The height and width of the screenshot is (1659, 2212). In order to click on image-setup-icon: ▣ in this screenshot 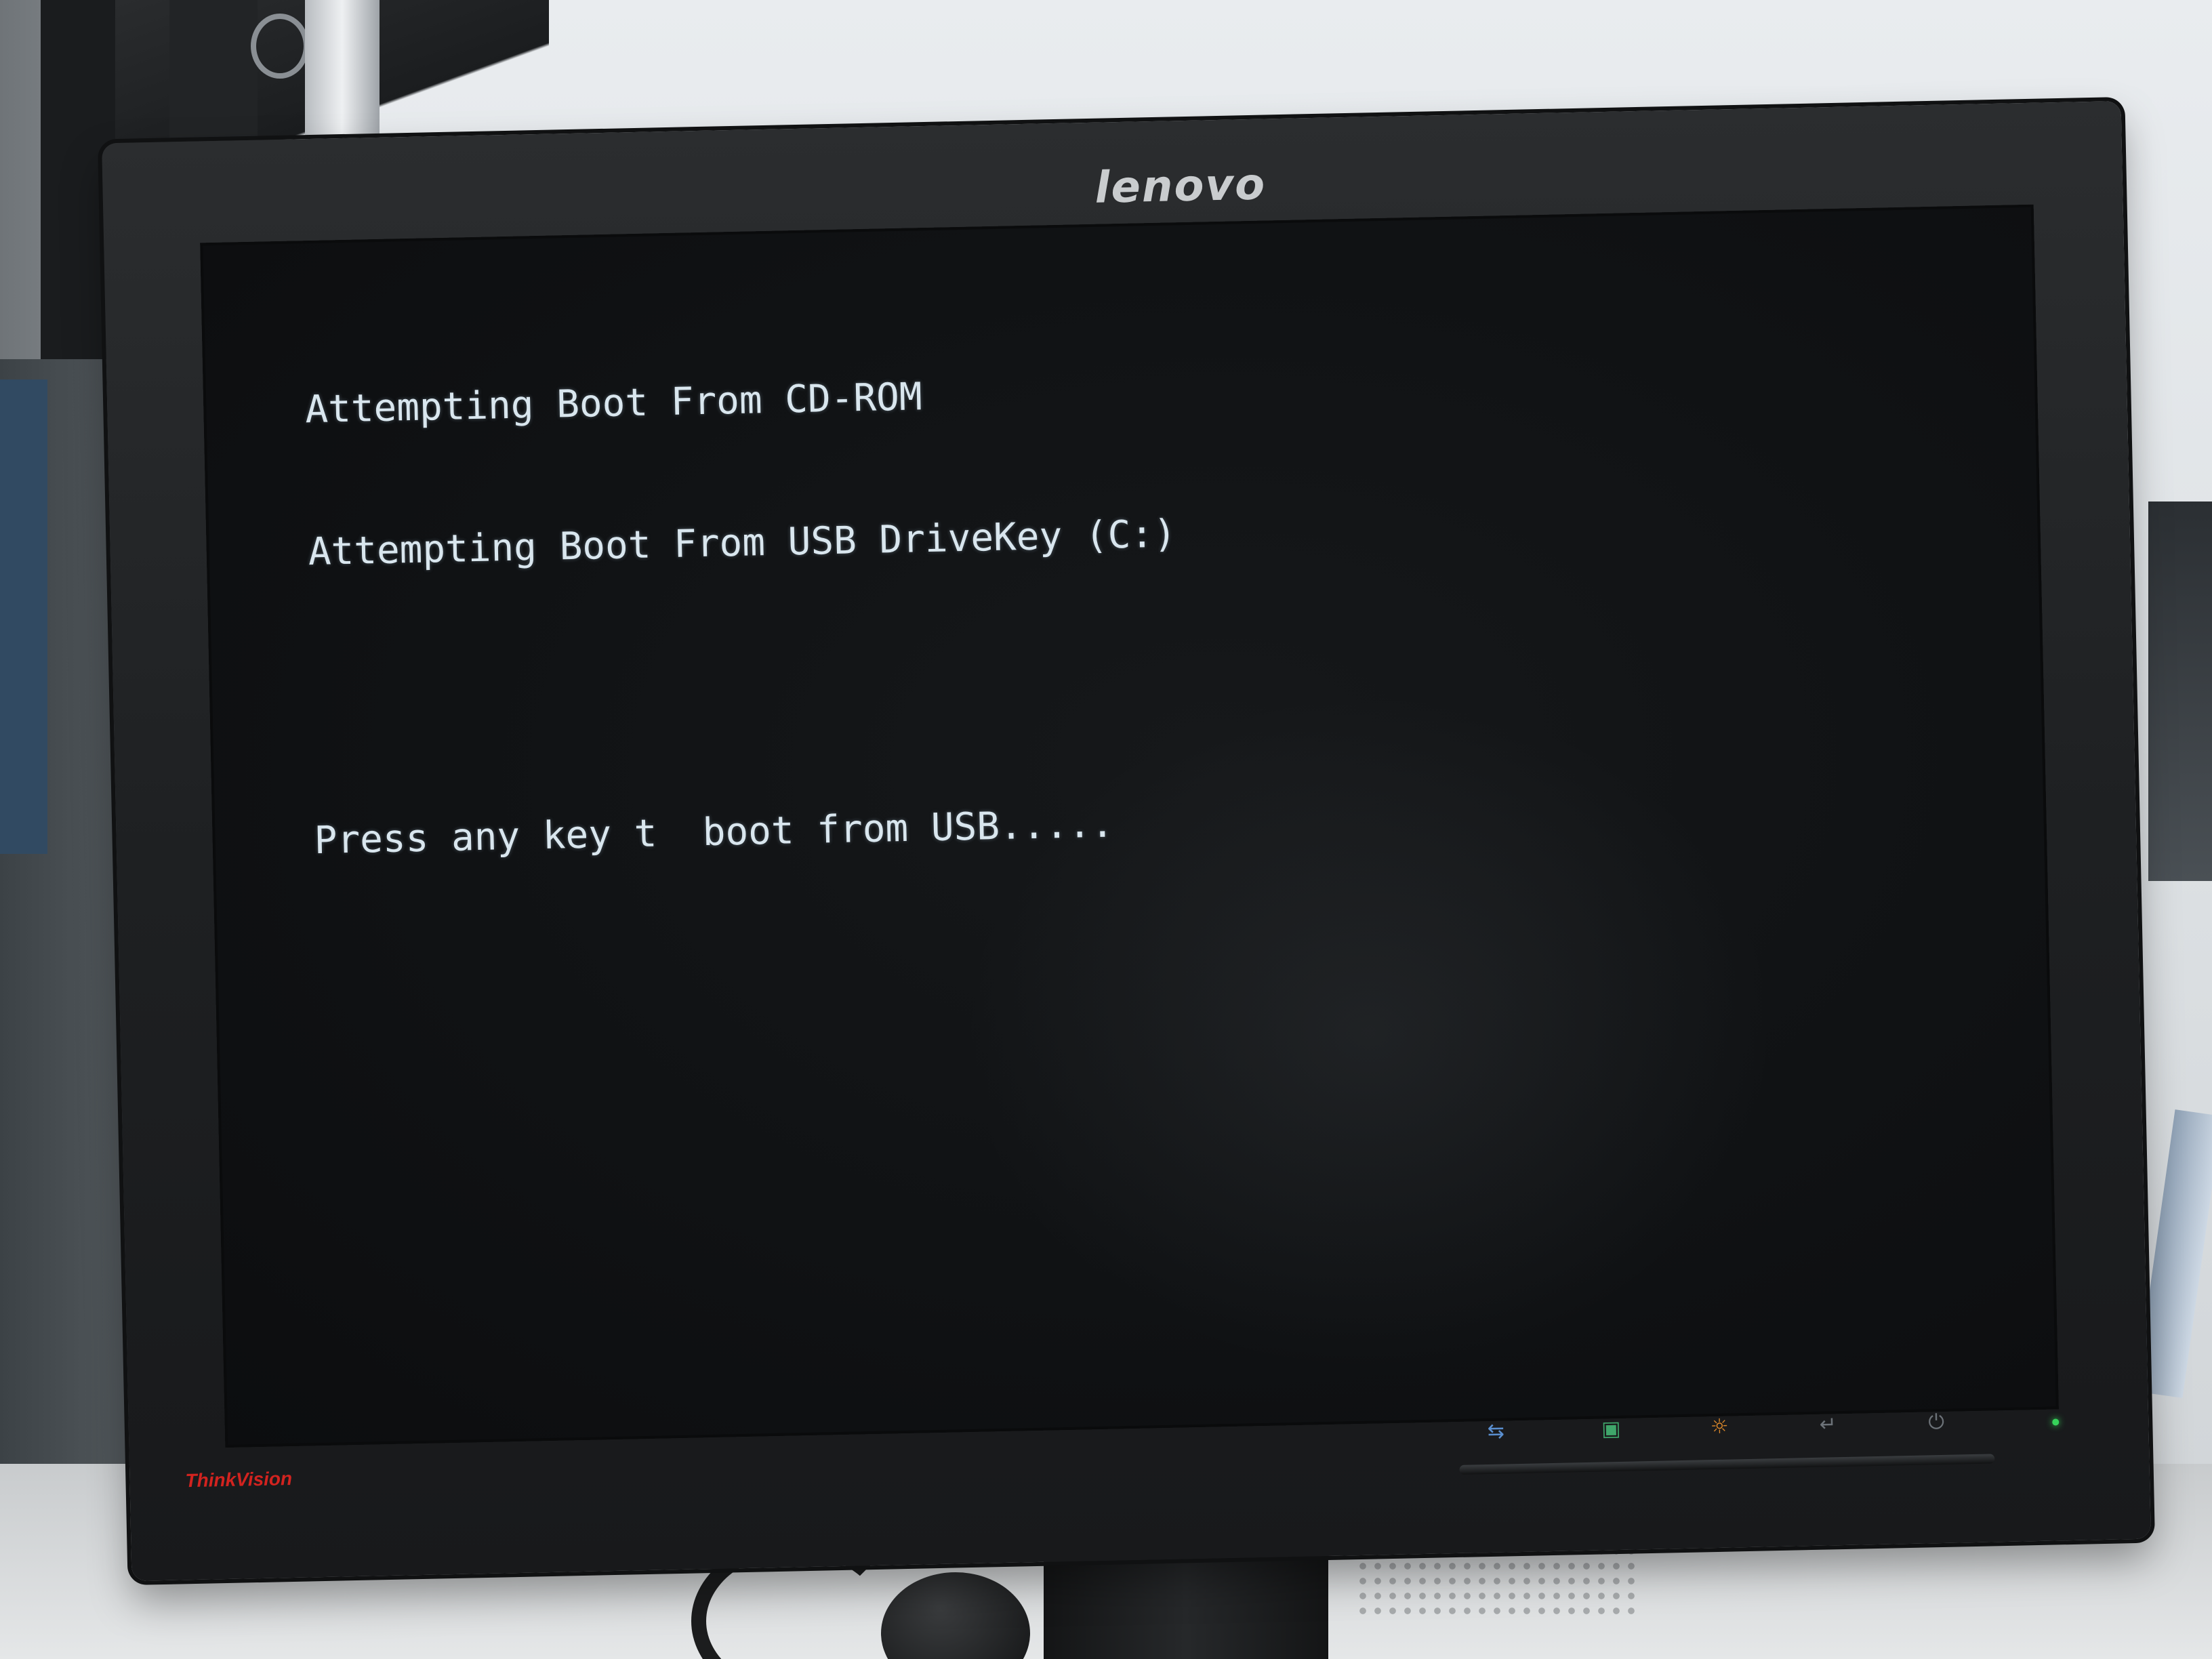, I will do `click(1611, 1428)`.